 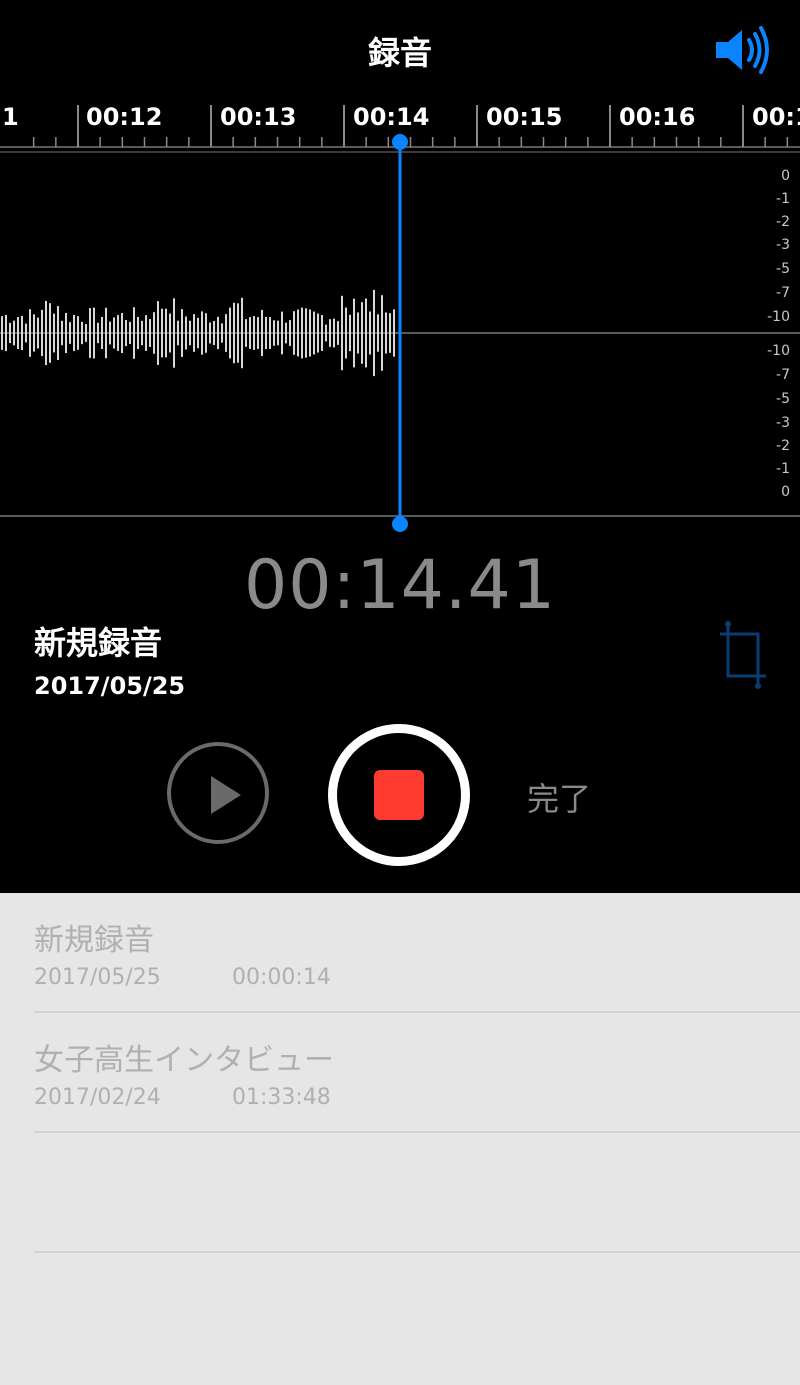 I want to click on elapsed-time: 00:14.41, so click(x=400, y=585).